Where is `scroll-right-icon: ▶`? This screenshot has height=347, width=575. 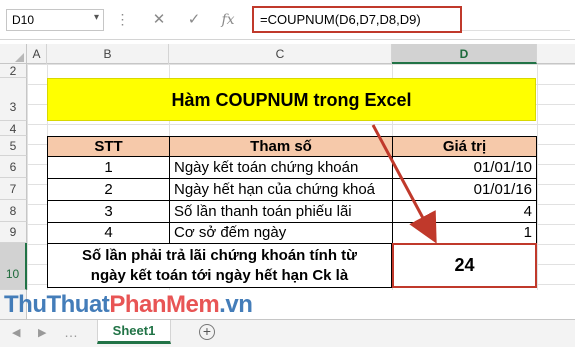
scroll-right-icon: ▶ is located at coordinates (42, 332).